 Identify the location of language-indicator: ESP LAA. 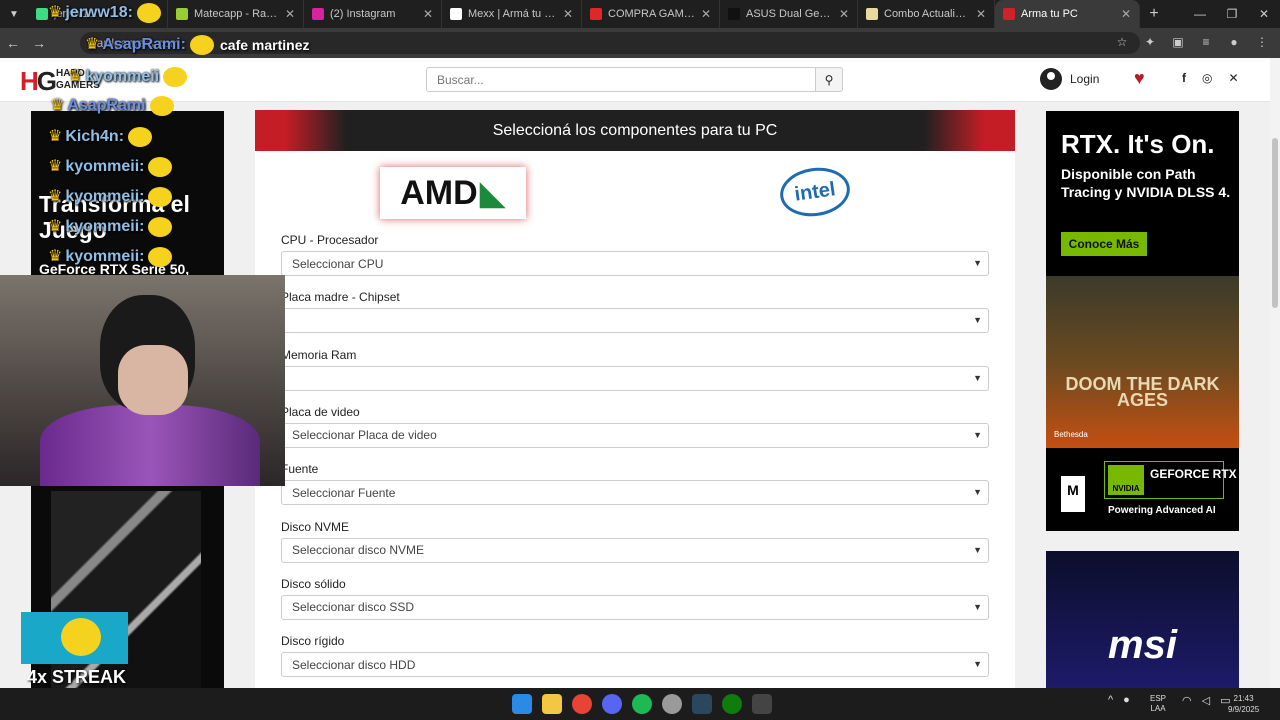
(1158, 704).